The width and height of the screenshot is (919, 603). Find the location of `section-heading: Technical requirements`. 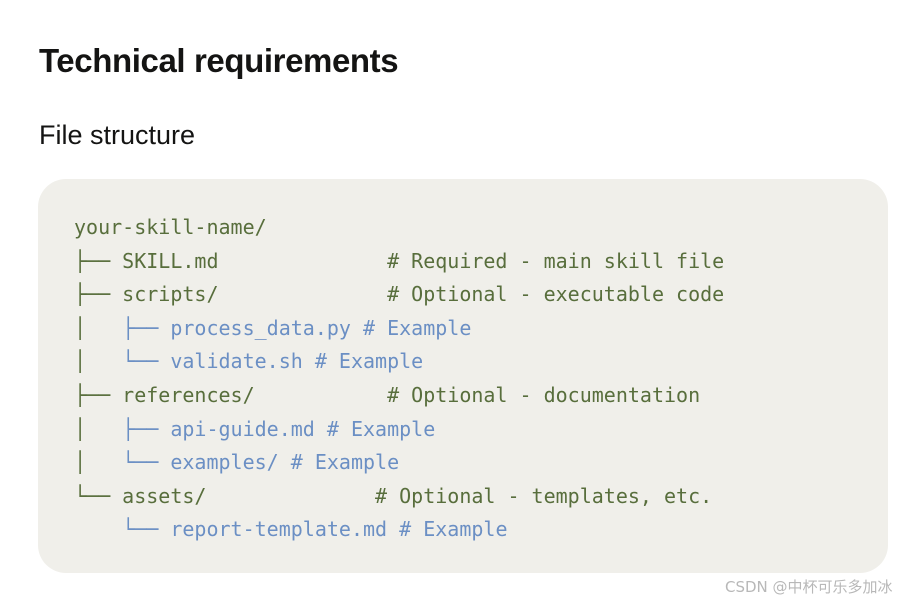

section-heading: Technical requirements is located at coordinates (219, 60).